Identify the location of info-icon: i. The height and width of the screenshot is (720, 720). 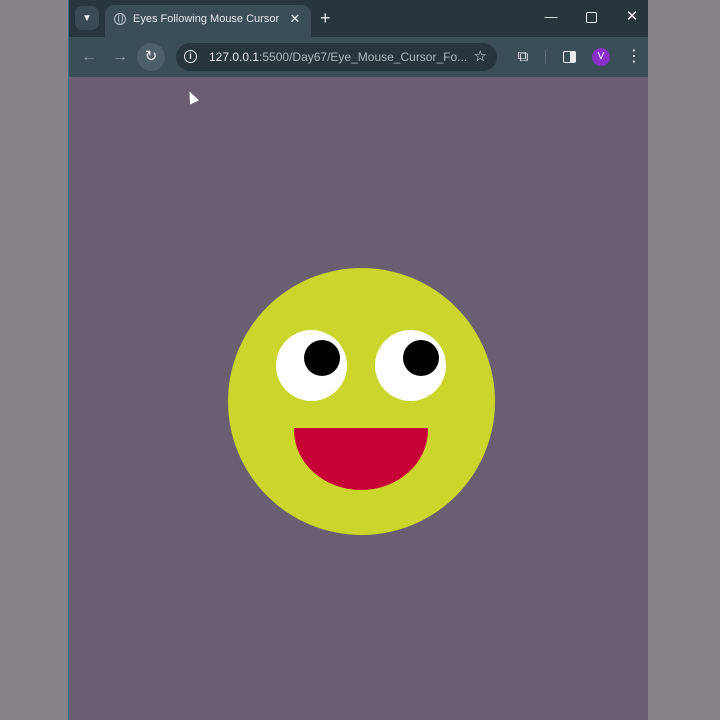
(190, 56).